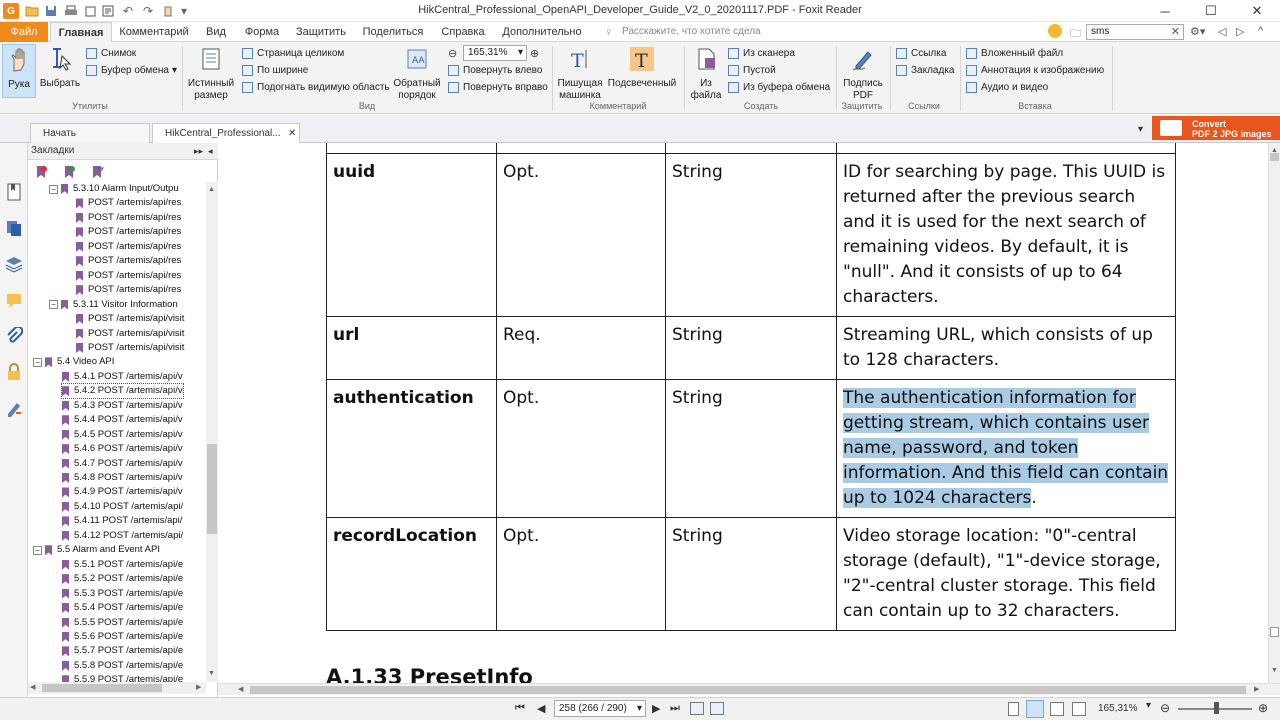 The width and height of the screenshot is (1280, 720). I want to click on bookmark-item: − 5.4 Video API, so click(73, 362).